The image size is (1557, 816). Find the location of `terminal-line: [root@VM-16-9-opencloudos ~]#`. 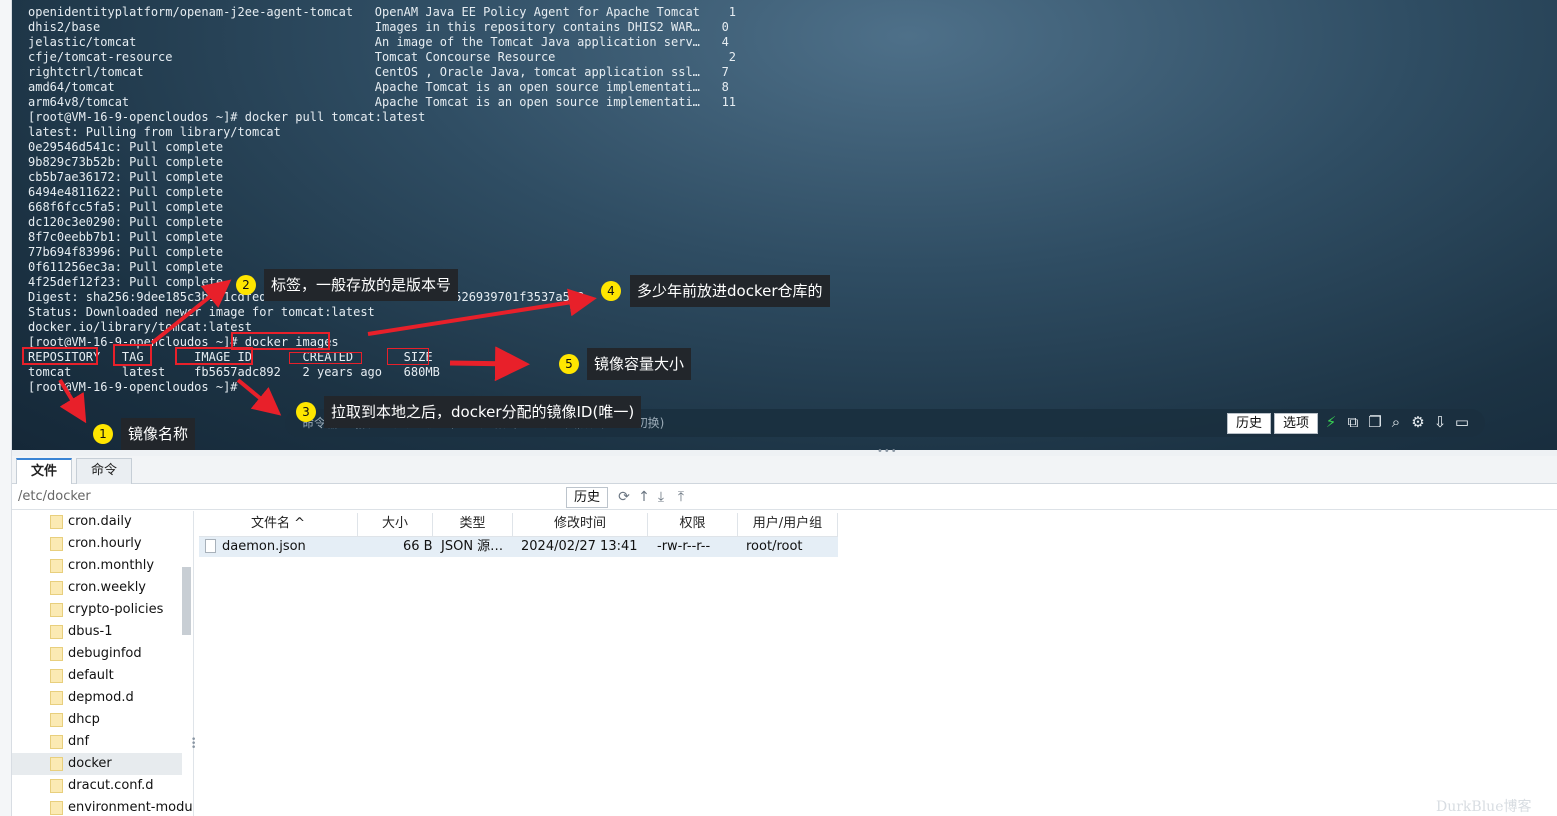

terminal-line: [root@VM-16-9-opencloudos ~]# is located at coordinates (133, 387).